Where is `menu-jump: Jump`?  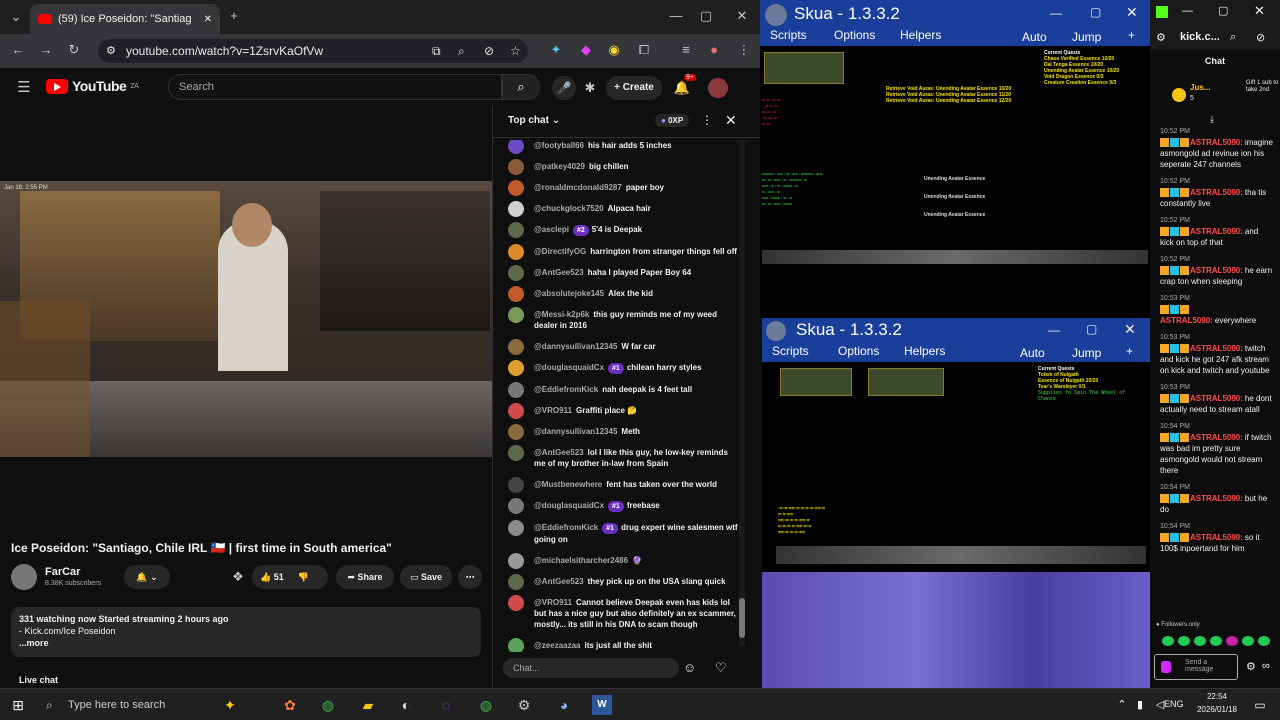
menu-jump: Jump is located at coordinates (1086, 37).